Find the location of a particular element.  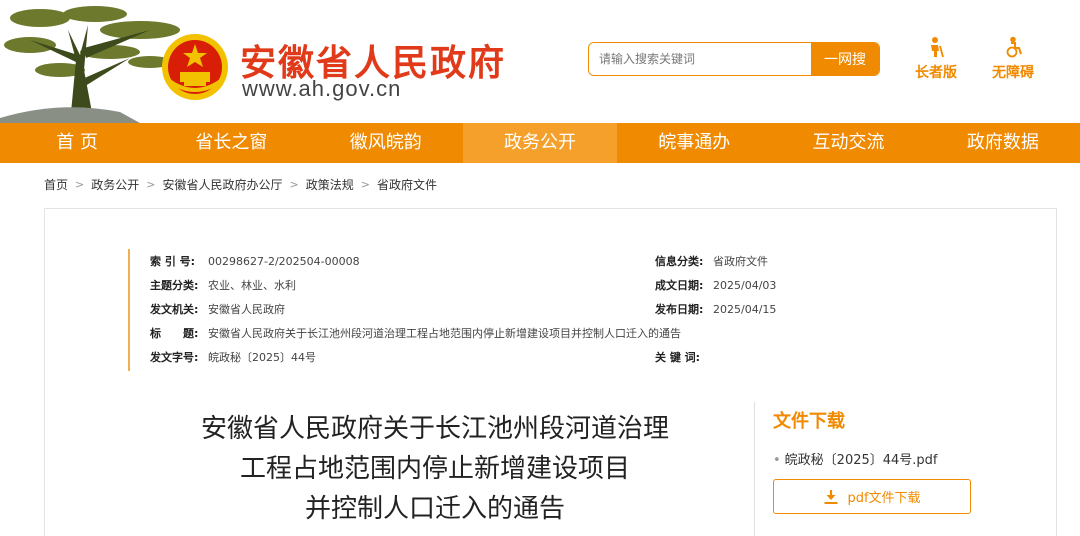

meta-value: 2025/04/15 is located at coordinates (745, 309).